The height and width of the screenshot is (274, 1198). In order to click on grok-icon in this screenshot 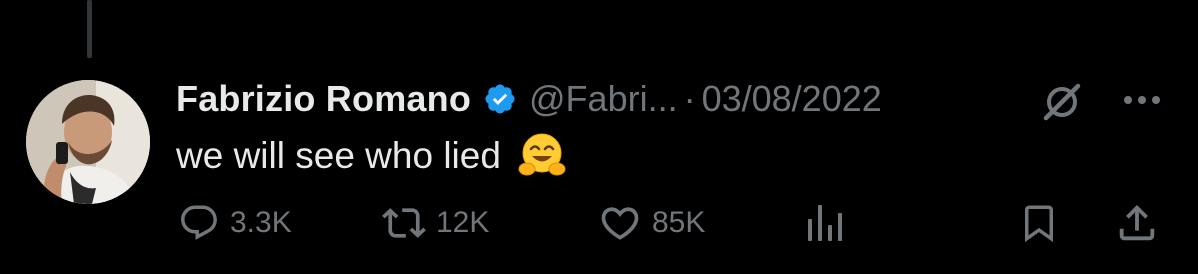, I will do `click(1062, 102)`.